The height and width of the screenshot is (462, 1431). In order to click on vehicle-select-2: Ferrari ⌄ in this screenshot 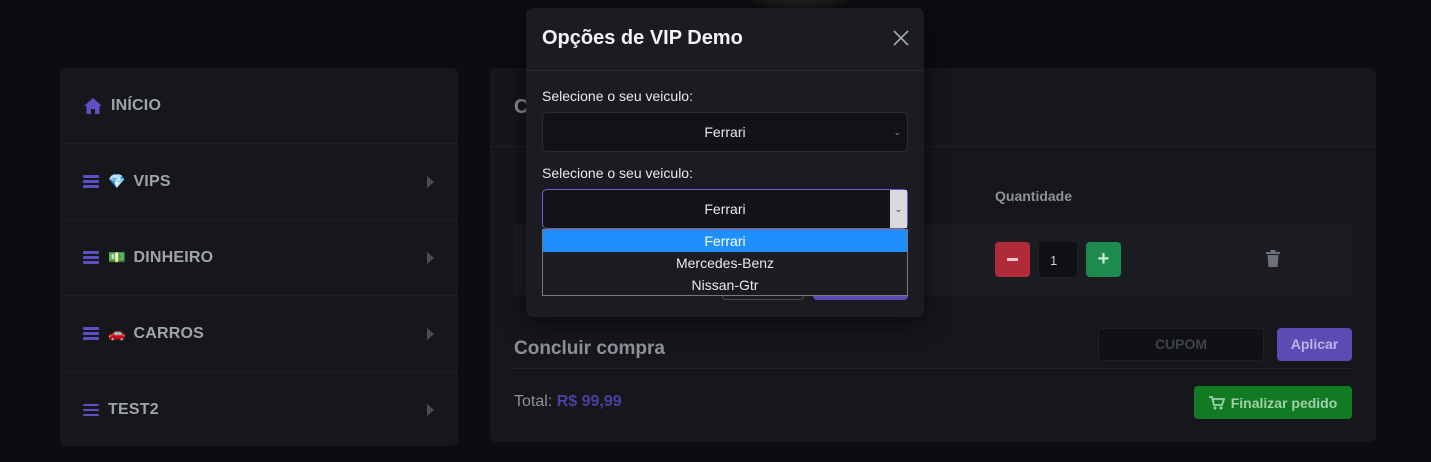, I will do `click(725, 209)`.